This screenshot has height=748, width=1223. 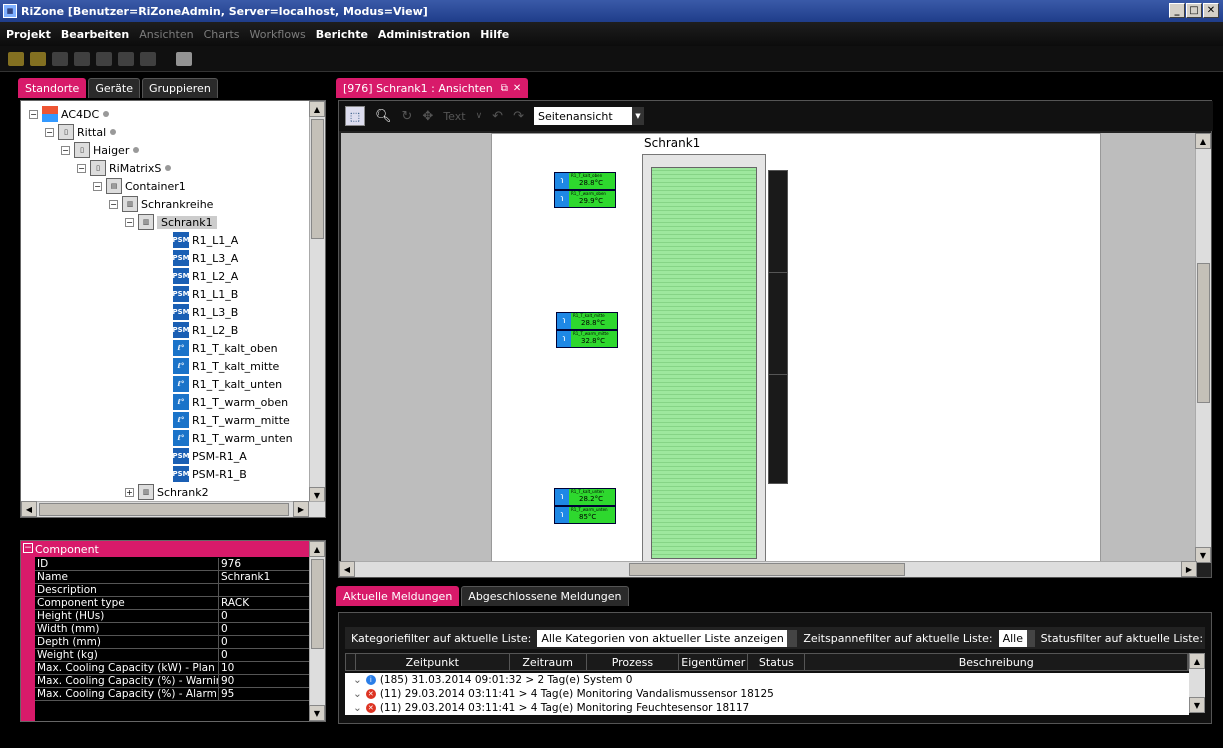 I want to click on tree-item: PSM R1_L3_B, so click(x=205, y=312).